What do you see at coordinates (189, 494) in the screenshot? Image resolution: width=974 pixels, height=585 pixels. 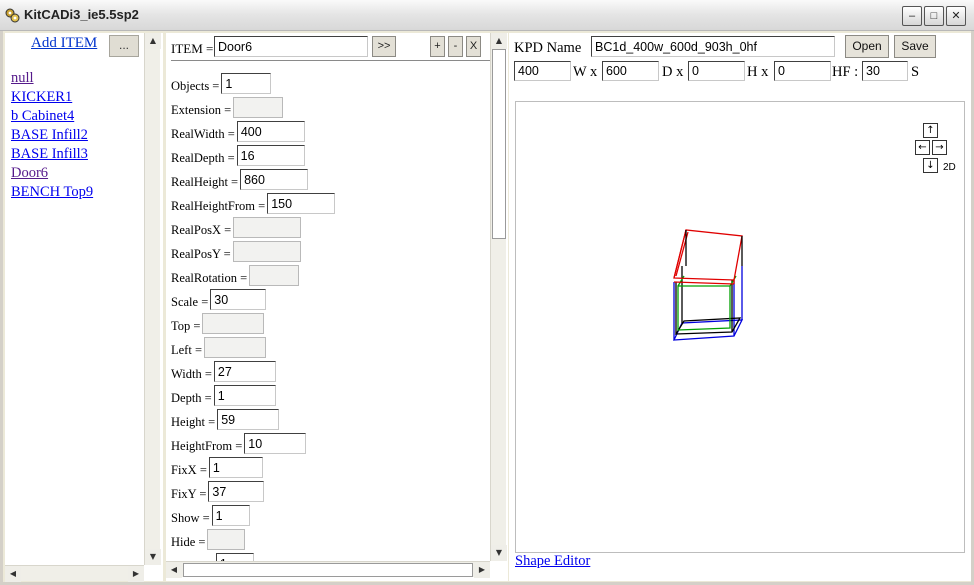 I see `property-label: FixY =` at bounding box center [189, 494].